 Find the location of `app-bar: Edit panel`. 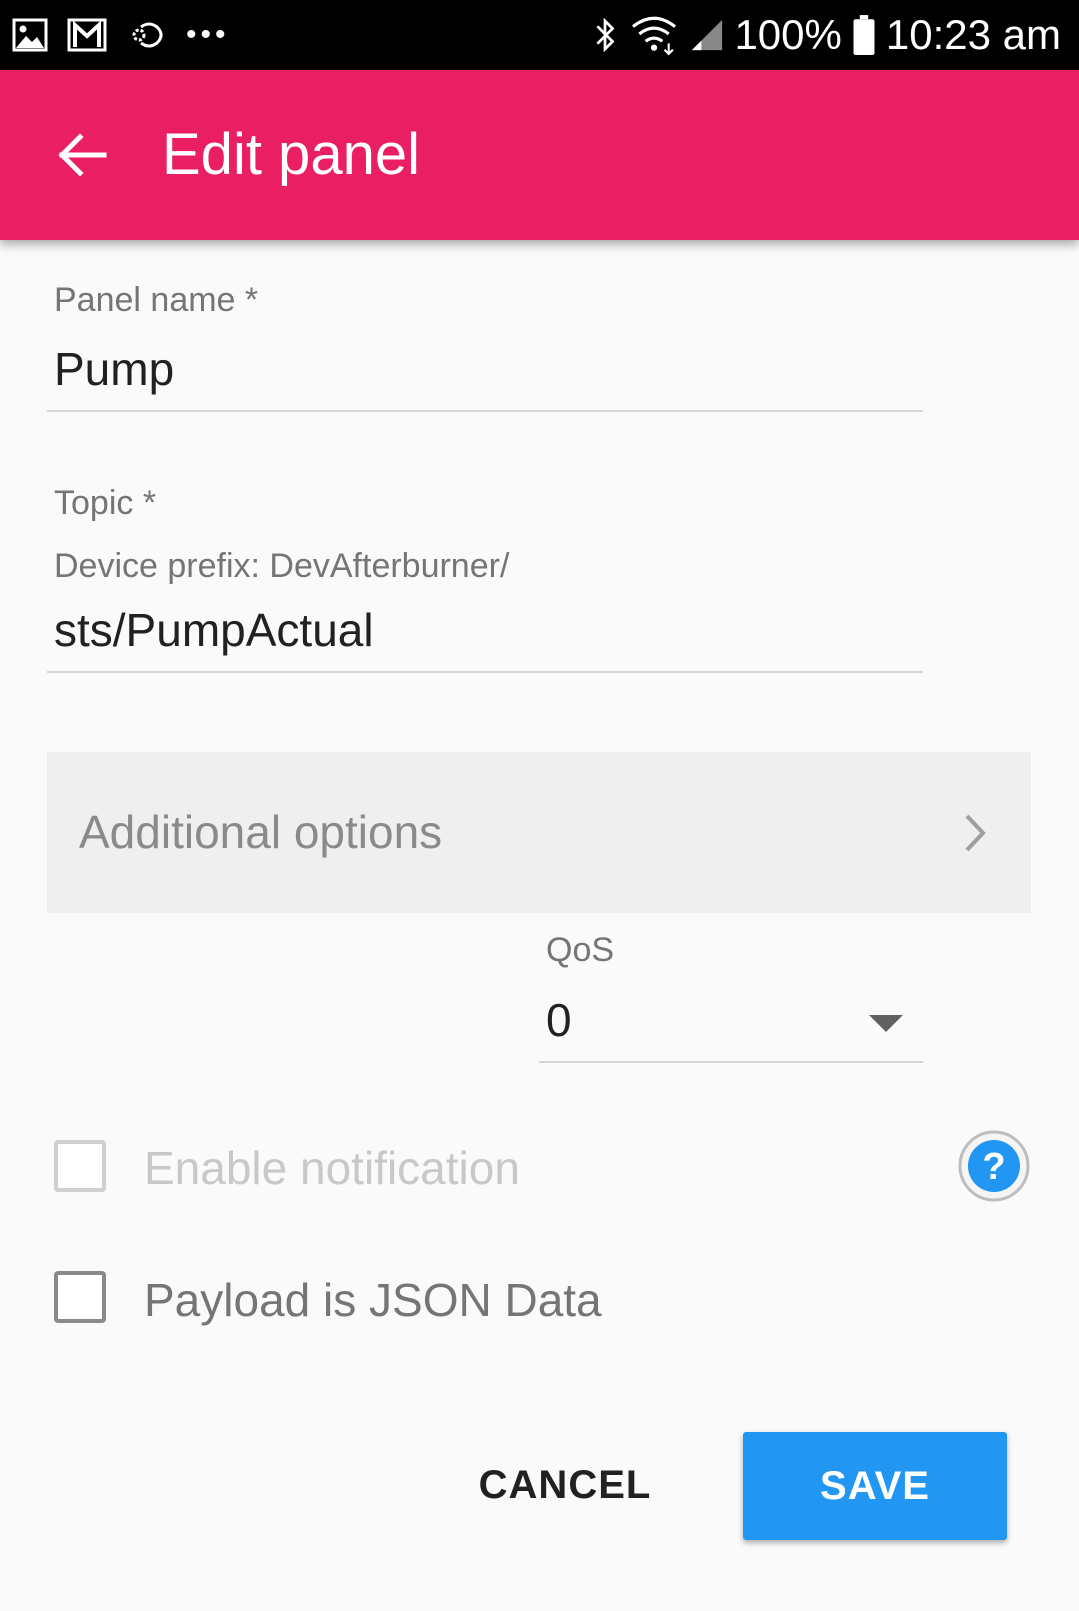

app-bar: Edit panel is located at coordinates (539, 155).